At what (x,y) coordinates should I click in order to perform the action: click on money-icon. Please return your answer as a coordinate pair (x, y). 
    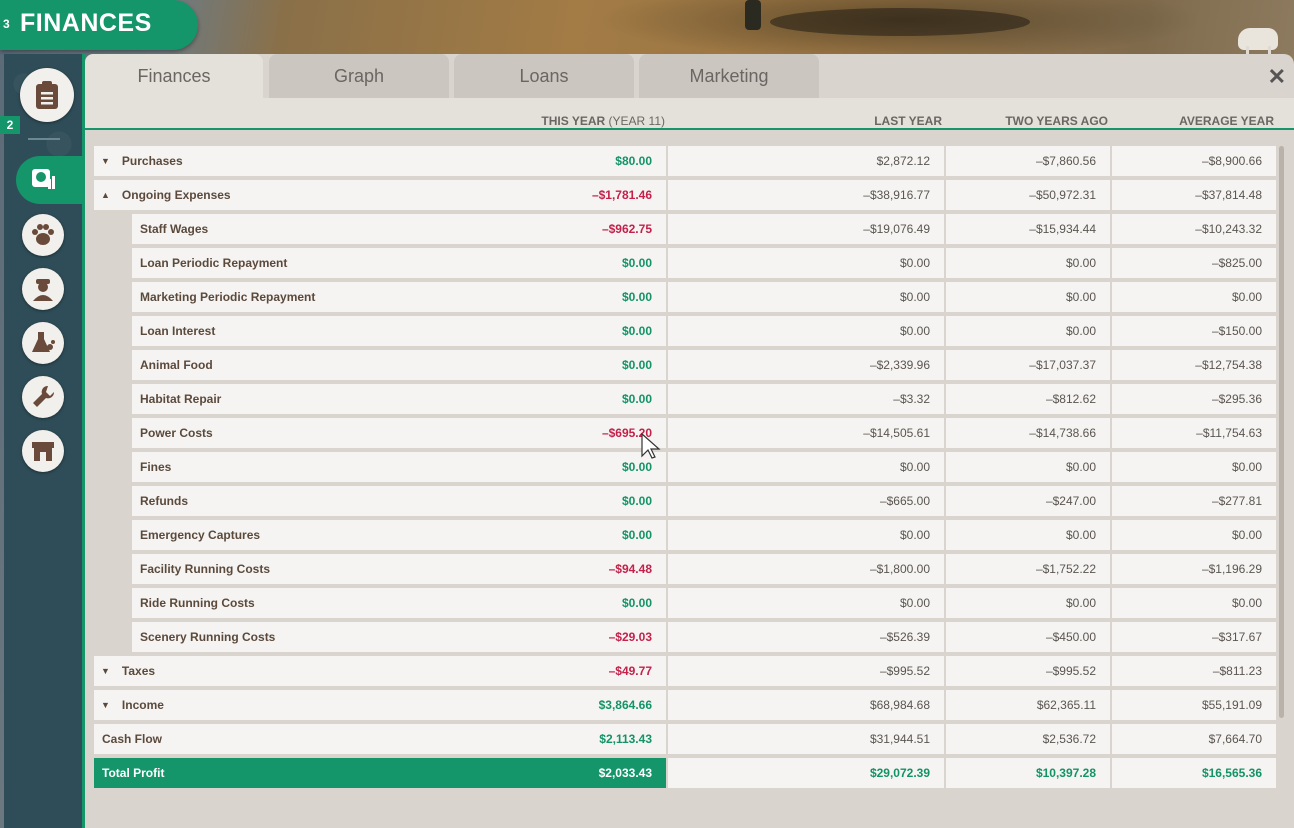
    Looking at the image, I should click on (43, 179).